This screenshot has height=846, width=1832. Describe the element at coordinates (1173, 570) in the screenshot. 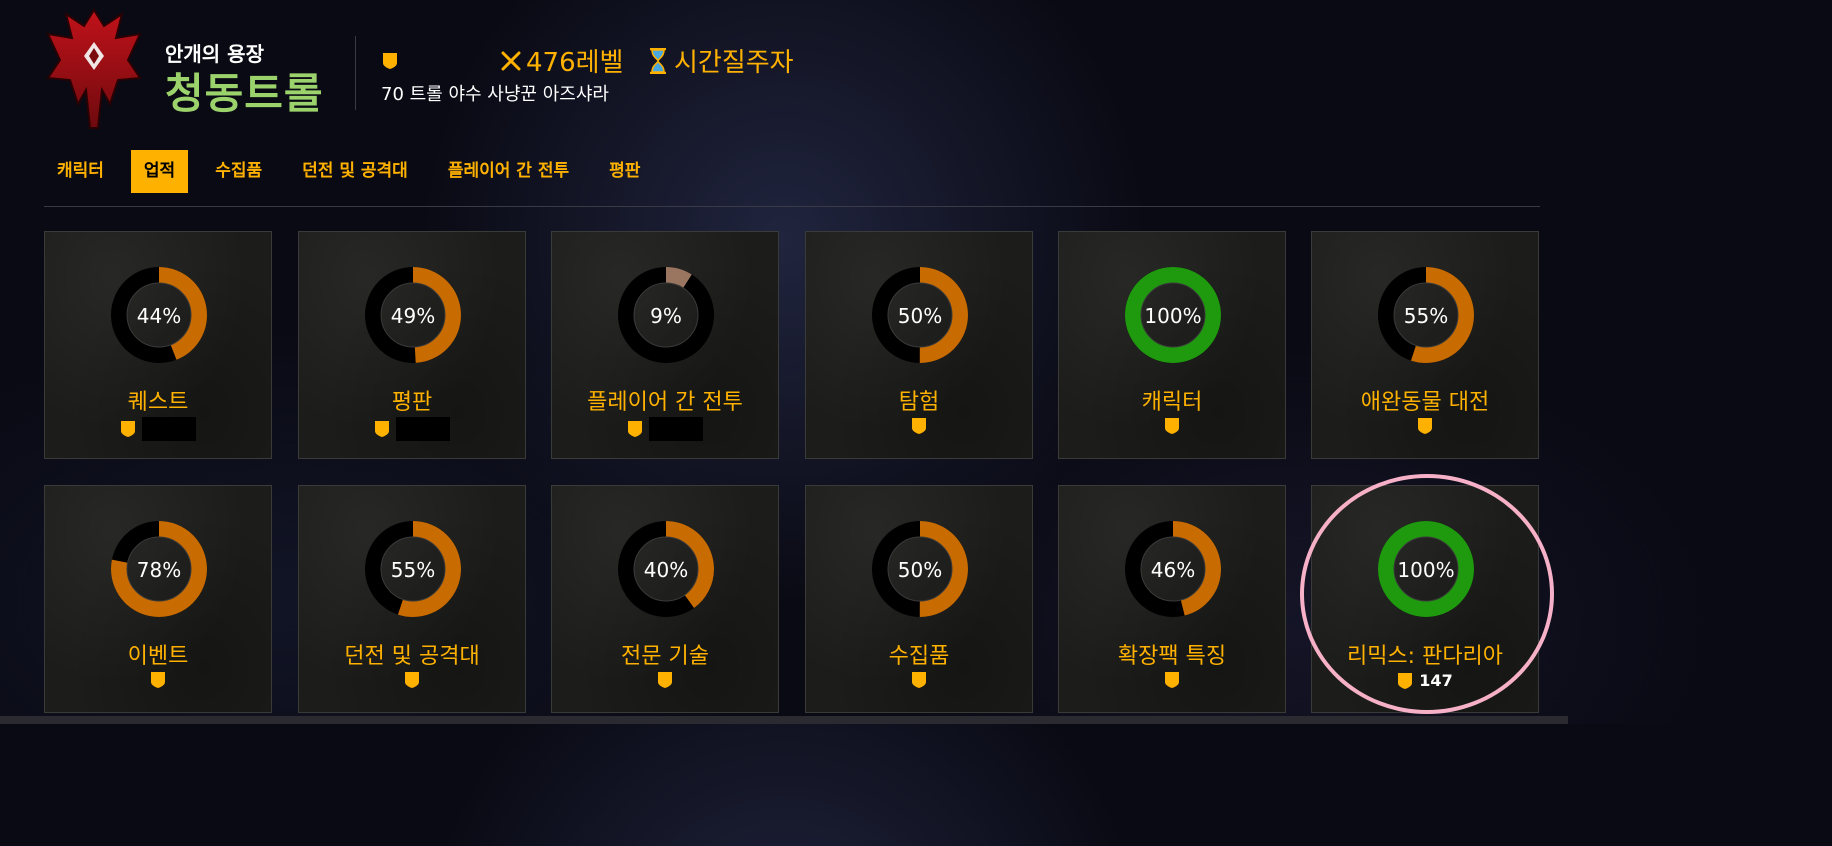

I see `progress-percent: 46%` at that location.